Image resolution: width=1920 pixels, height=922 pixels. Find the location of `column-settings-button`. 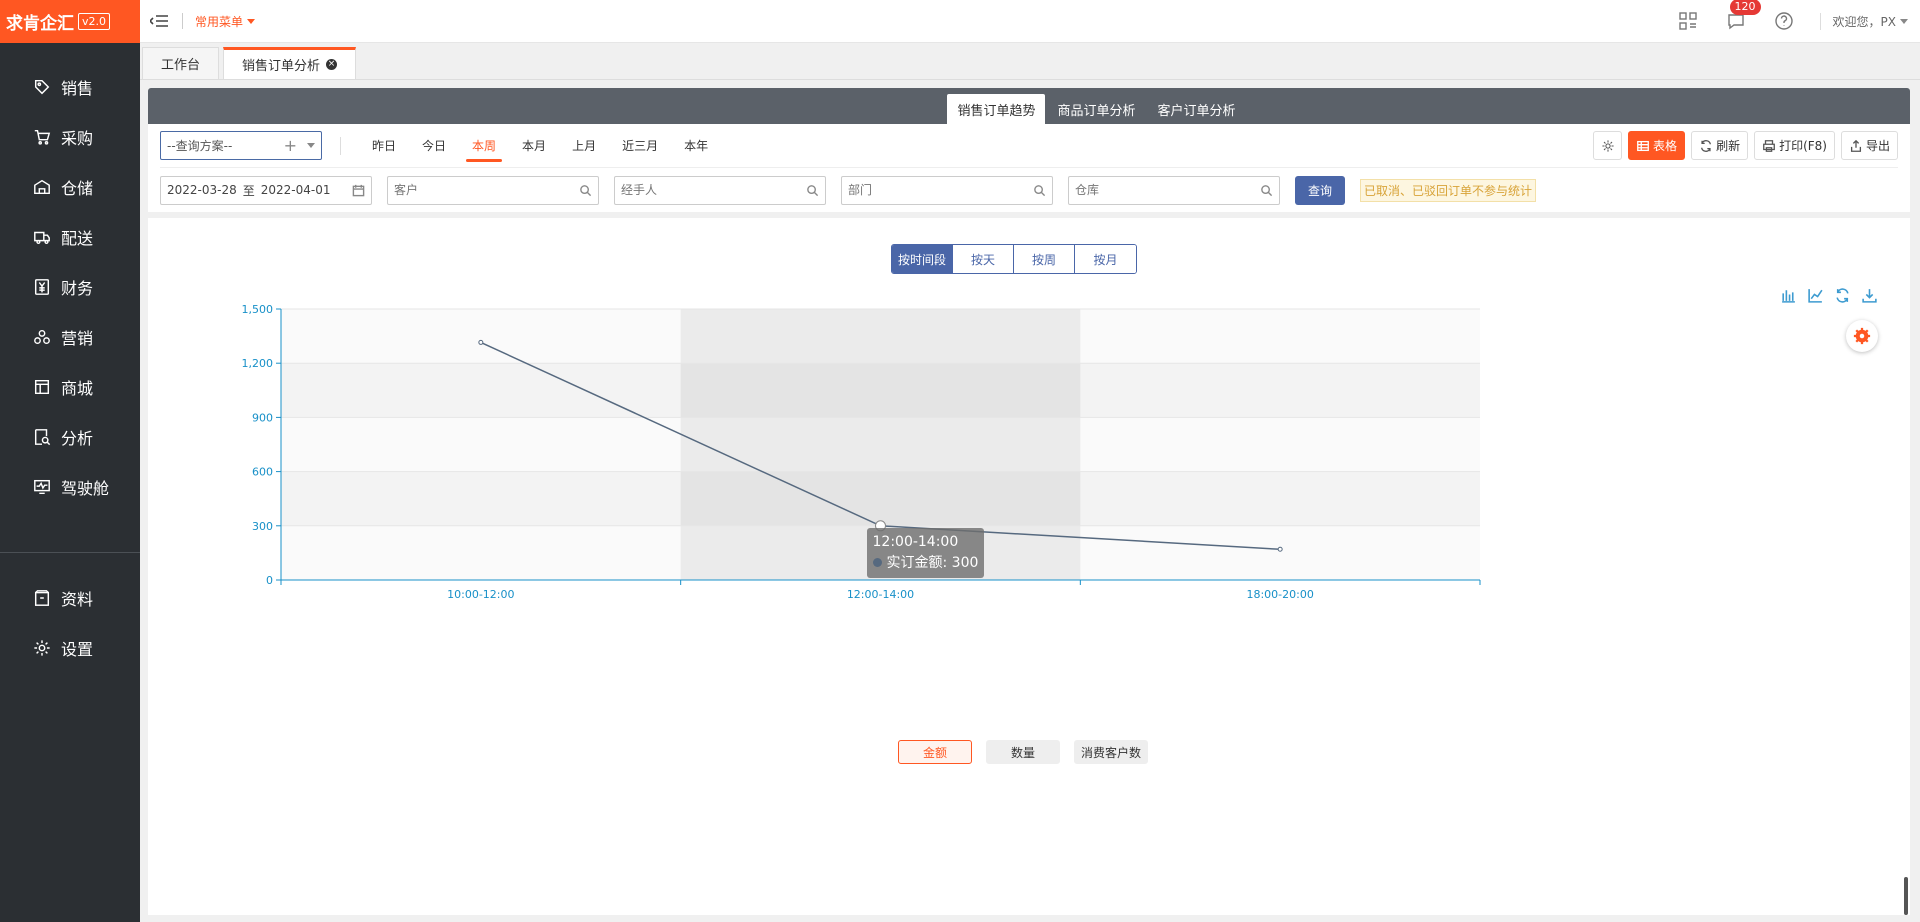

column-settings-button is located at coordinates (1608, 145).